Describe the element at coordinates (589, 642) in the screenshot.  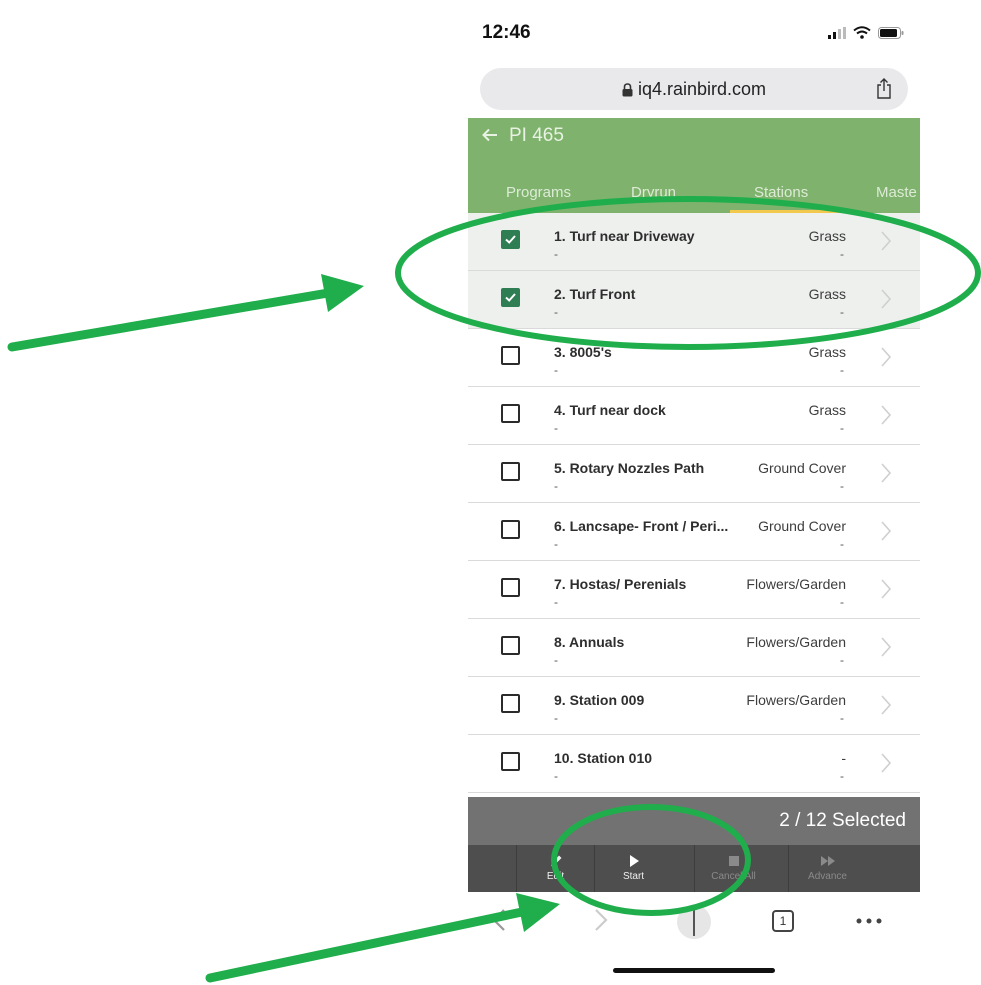
I see `station-name: 8. Annuals` at that location.